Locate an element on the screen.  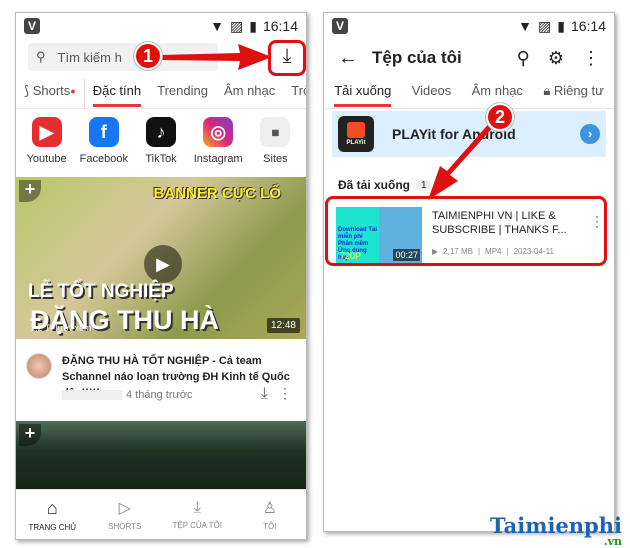
step-1-marker: 1 is located at coordinates (148, 56).